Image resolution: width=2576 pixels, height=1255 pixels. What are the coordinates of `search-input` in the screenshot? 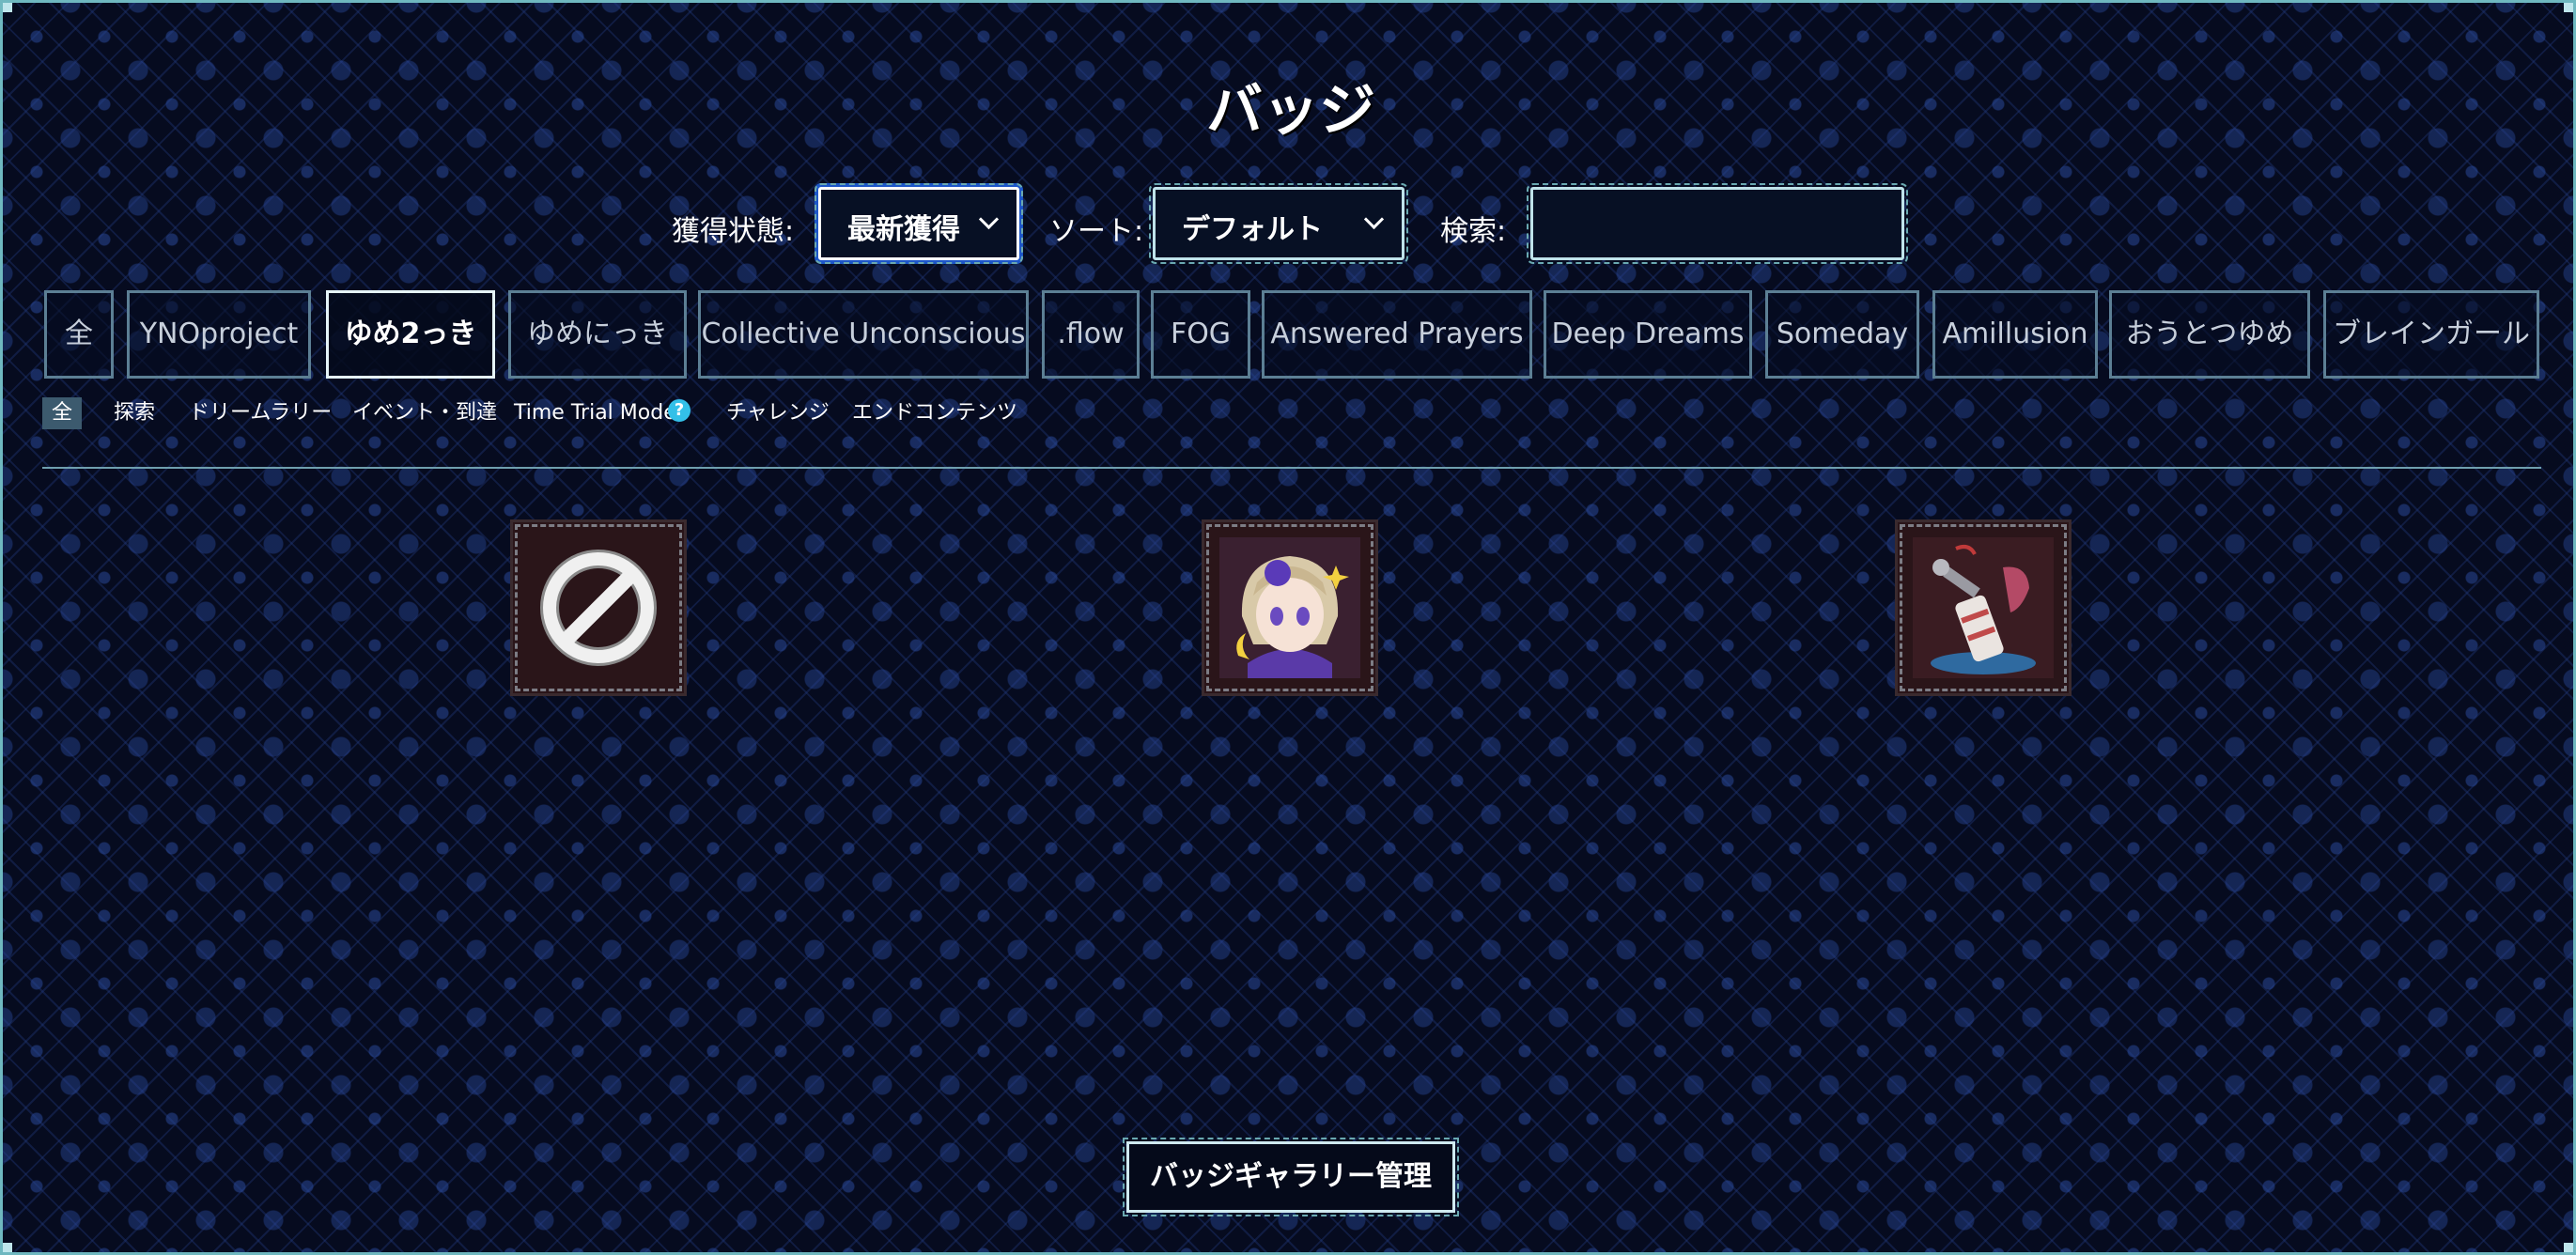 It's located at (1717, 223).